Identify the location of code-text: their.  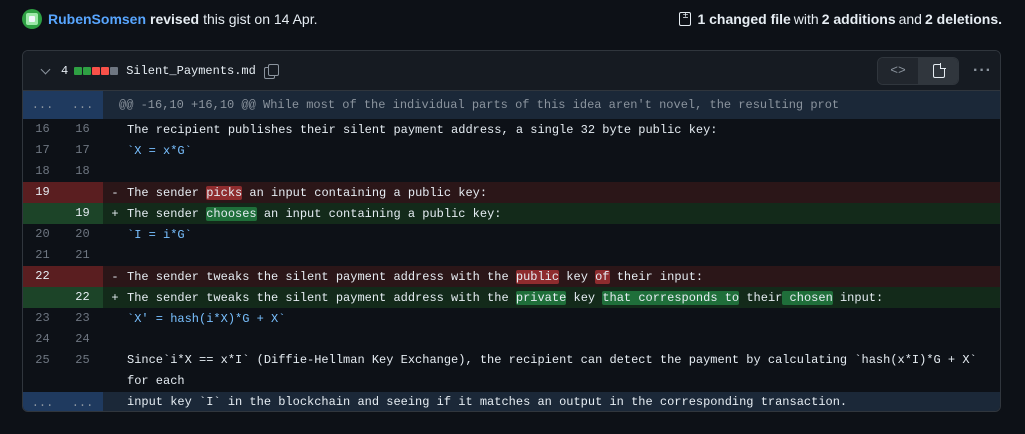
(761, 297).